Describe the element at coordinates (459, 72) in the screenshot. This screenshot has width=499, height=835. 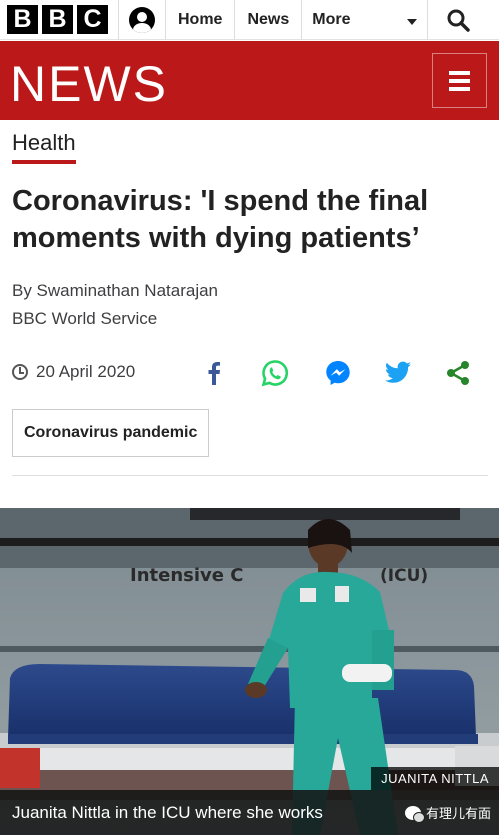
I see `hamburger-menu-icon` at that location.